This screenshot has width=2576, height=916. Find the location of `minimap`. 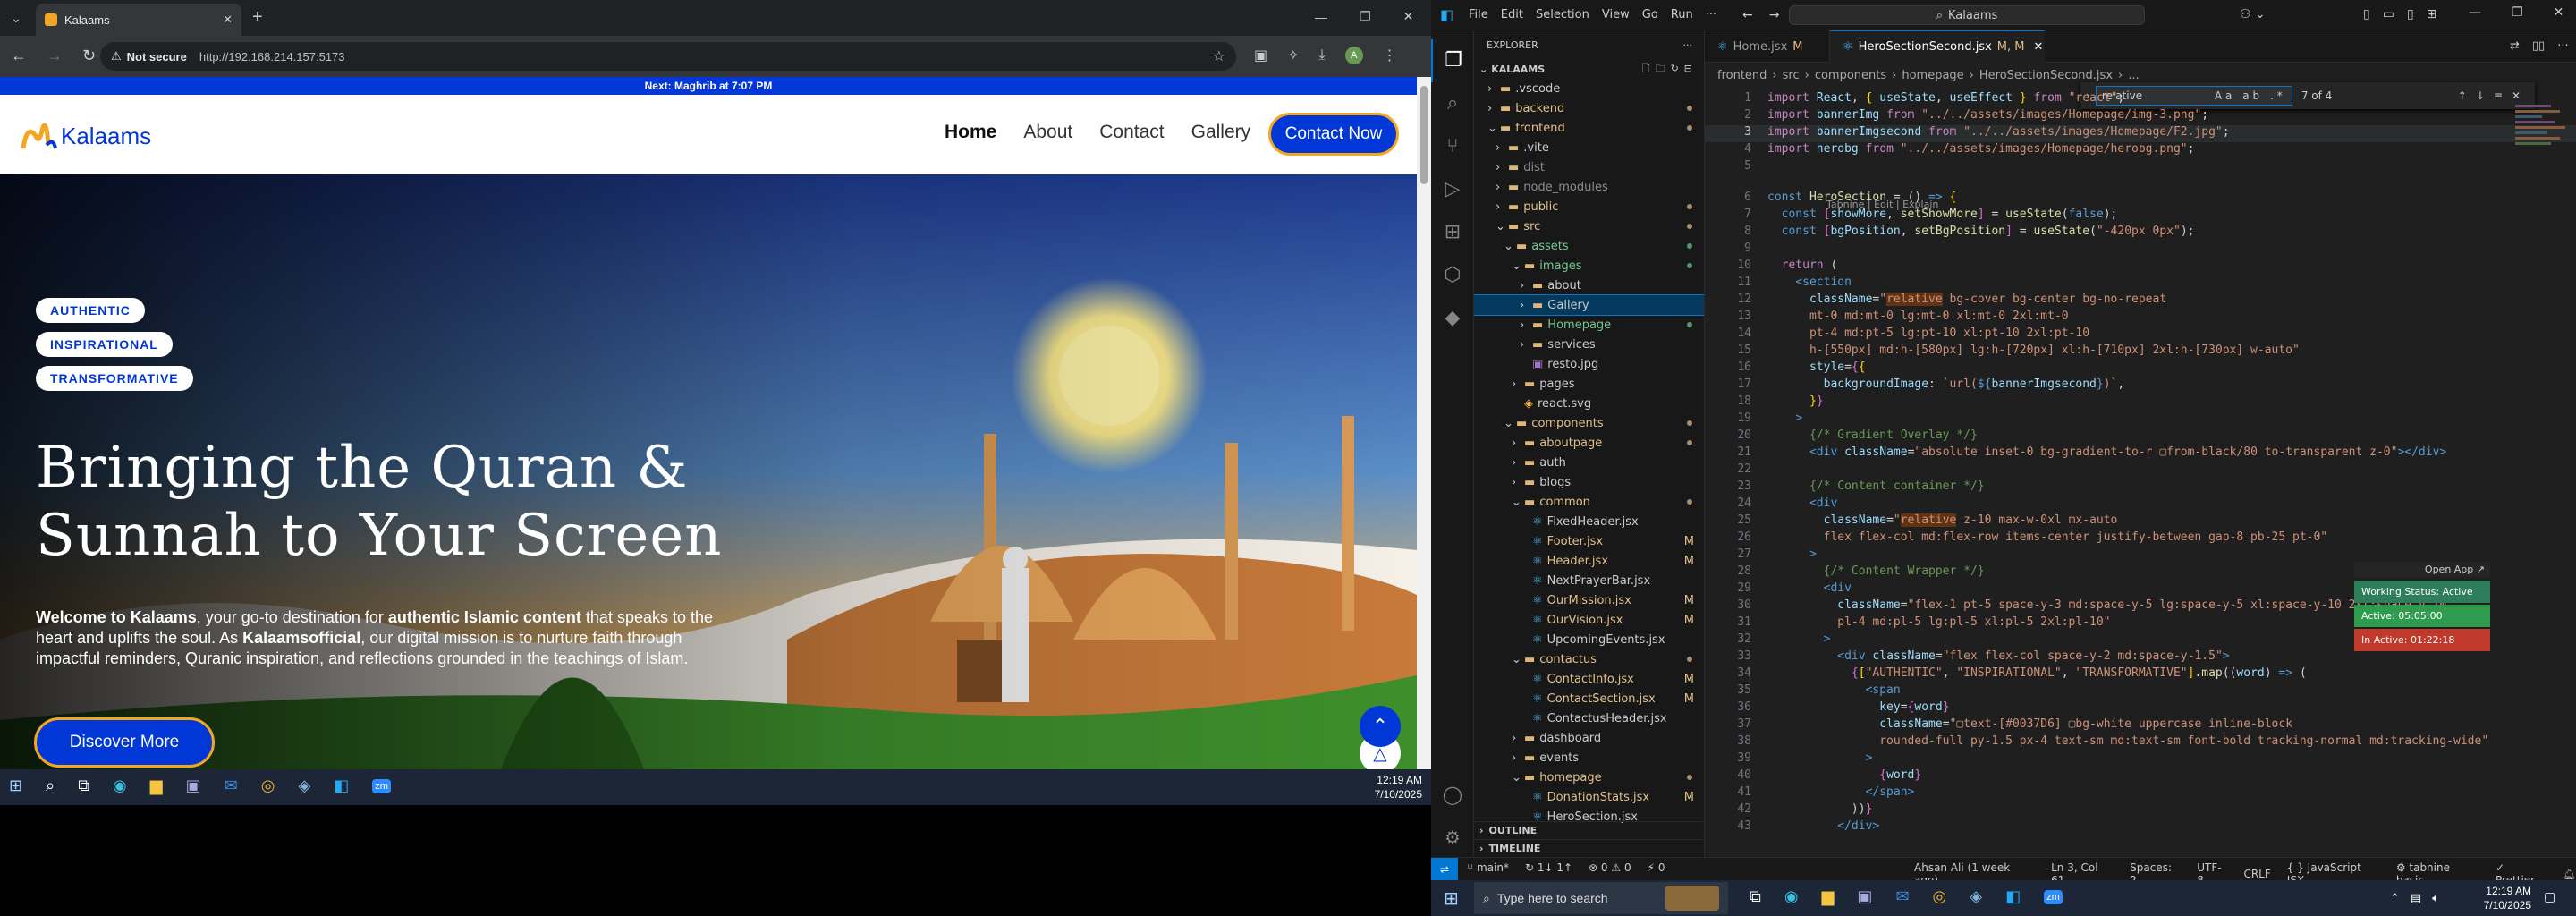

minimap is located at coordinates (2542, 155).